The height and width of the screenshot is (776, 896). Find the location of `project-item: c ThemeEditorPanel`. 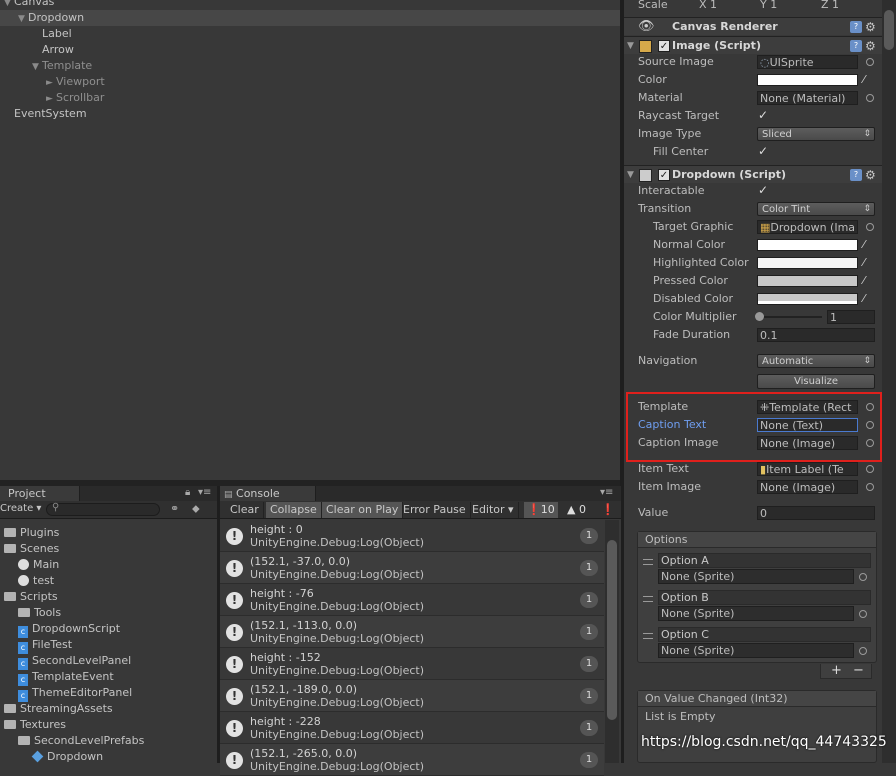

project-item: c ThemeEditorPanel is located at coordinates (66, 693).